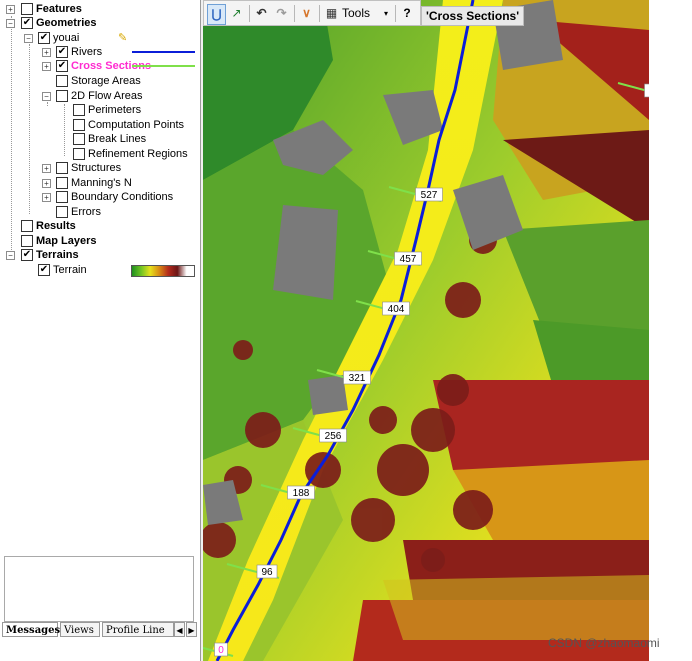 This screenshot has width=692, height=661. I want to click on storage-areas-label: Storage Areas, so click(106, 81).